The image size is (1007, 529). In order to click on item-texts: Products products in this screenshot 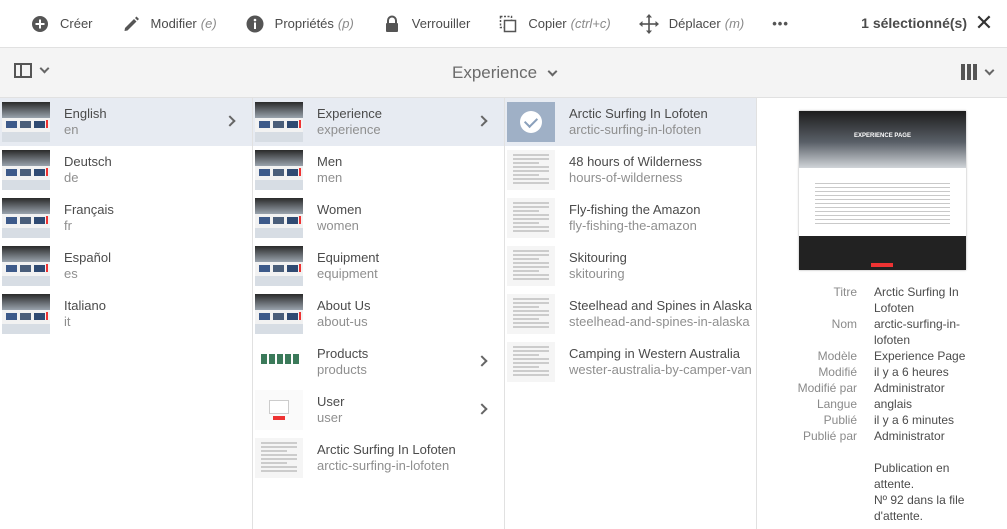, I will do `click(342, 362)`.